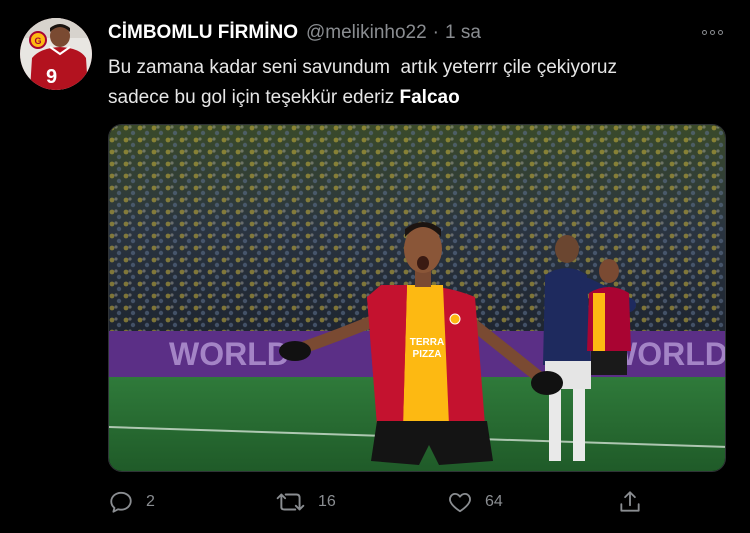 The height and width of the screenshot is (533, 750). I want to click on retweet-count: 16, so click(327, 501).